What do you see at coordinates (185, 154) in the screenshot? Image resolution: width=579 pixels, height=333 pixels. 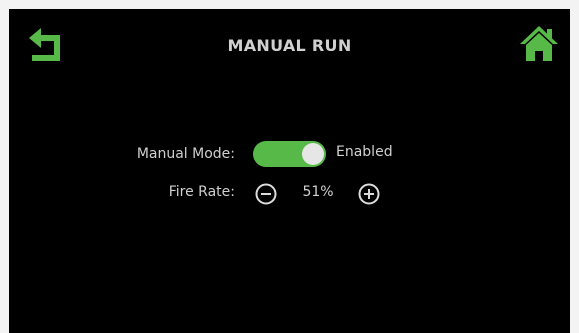 I see `manual-mode-label: Manual Mode:` at bounding box center [185, 154].